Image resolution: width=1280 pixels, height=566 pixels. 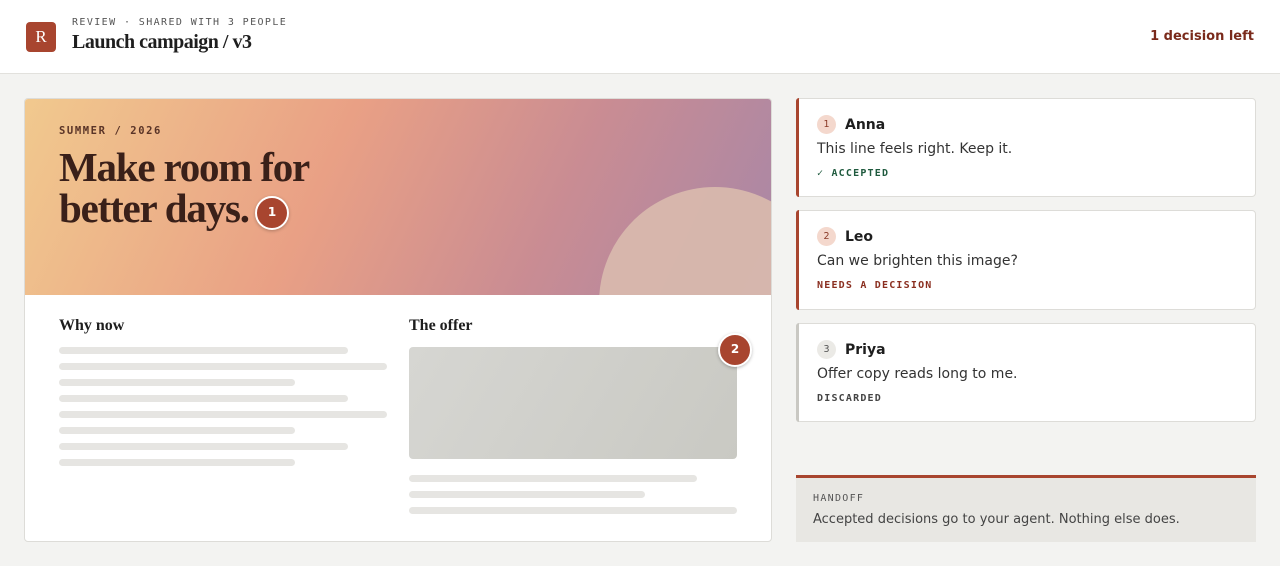 What do you see at coordinates (826, 236) in the screenshot?
I see `comment-number-badge: 2` at bounding box center [826, 236].